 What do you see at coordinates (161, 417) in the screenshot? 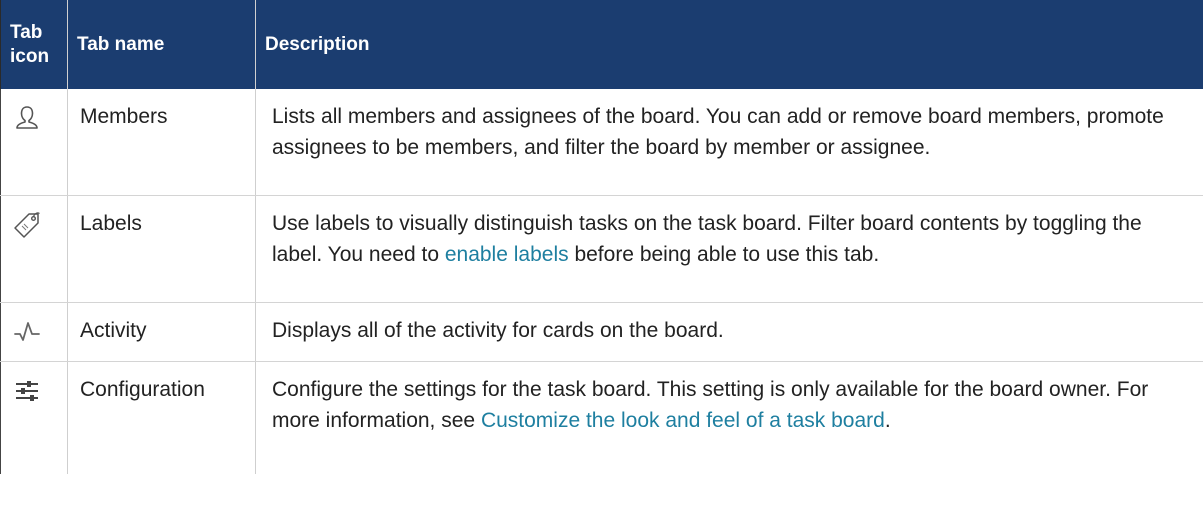
I see `tab-name-configuration: Configuration` at bounding box center [161, 417].